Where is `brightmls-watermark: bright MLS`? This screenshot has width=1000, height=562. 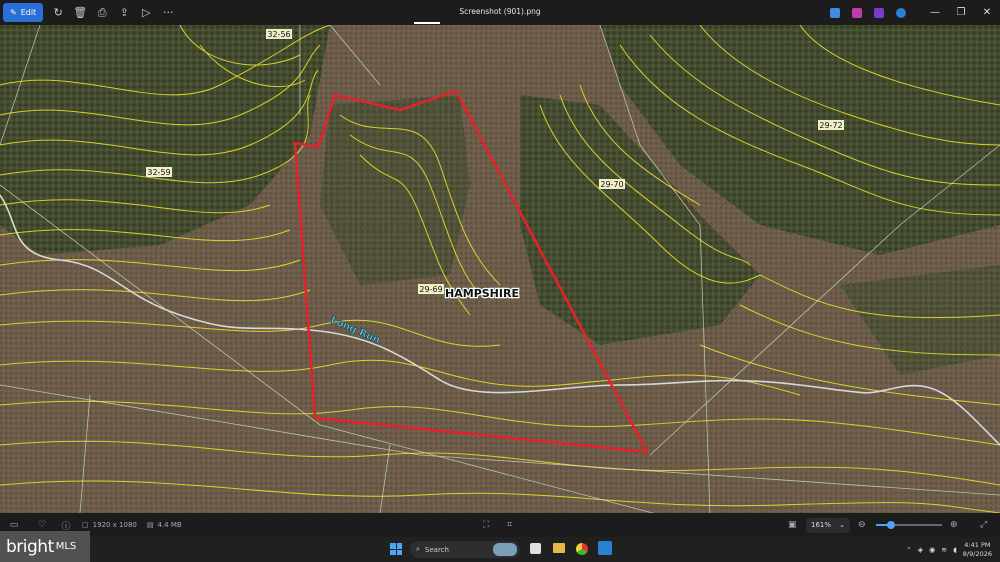 brightmls-watermark: bright MLS is located at coordinates (45, 546).